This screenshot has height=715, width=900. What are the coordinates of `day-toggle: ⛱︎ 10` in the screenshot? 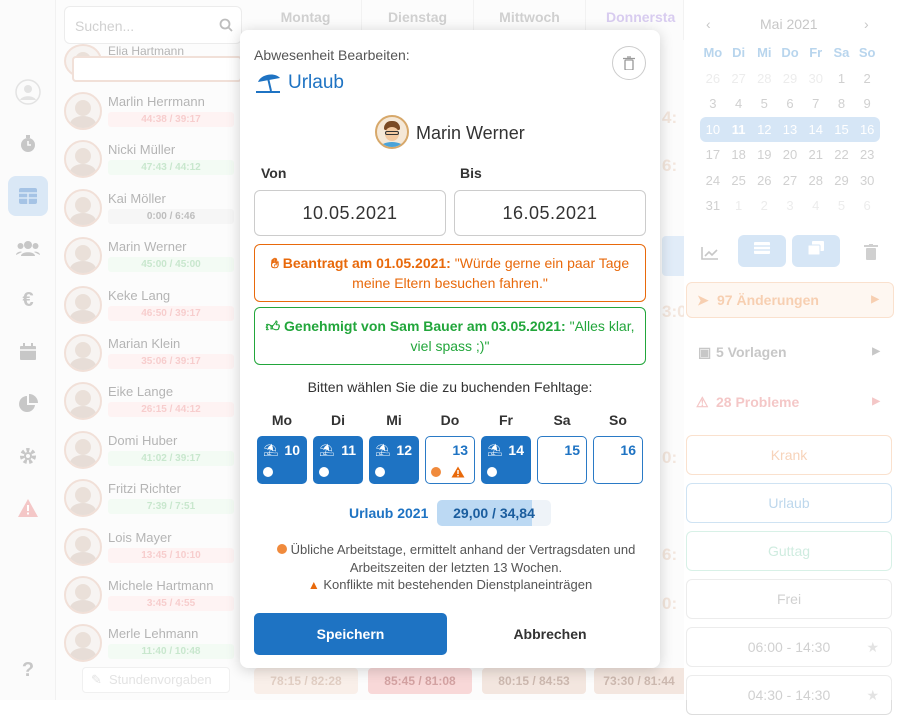 It's located at (282, 460).